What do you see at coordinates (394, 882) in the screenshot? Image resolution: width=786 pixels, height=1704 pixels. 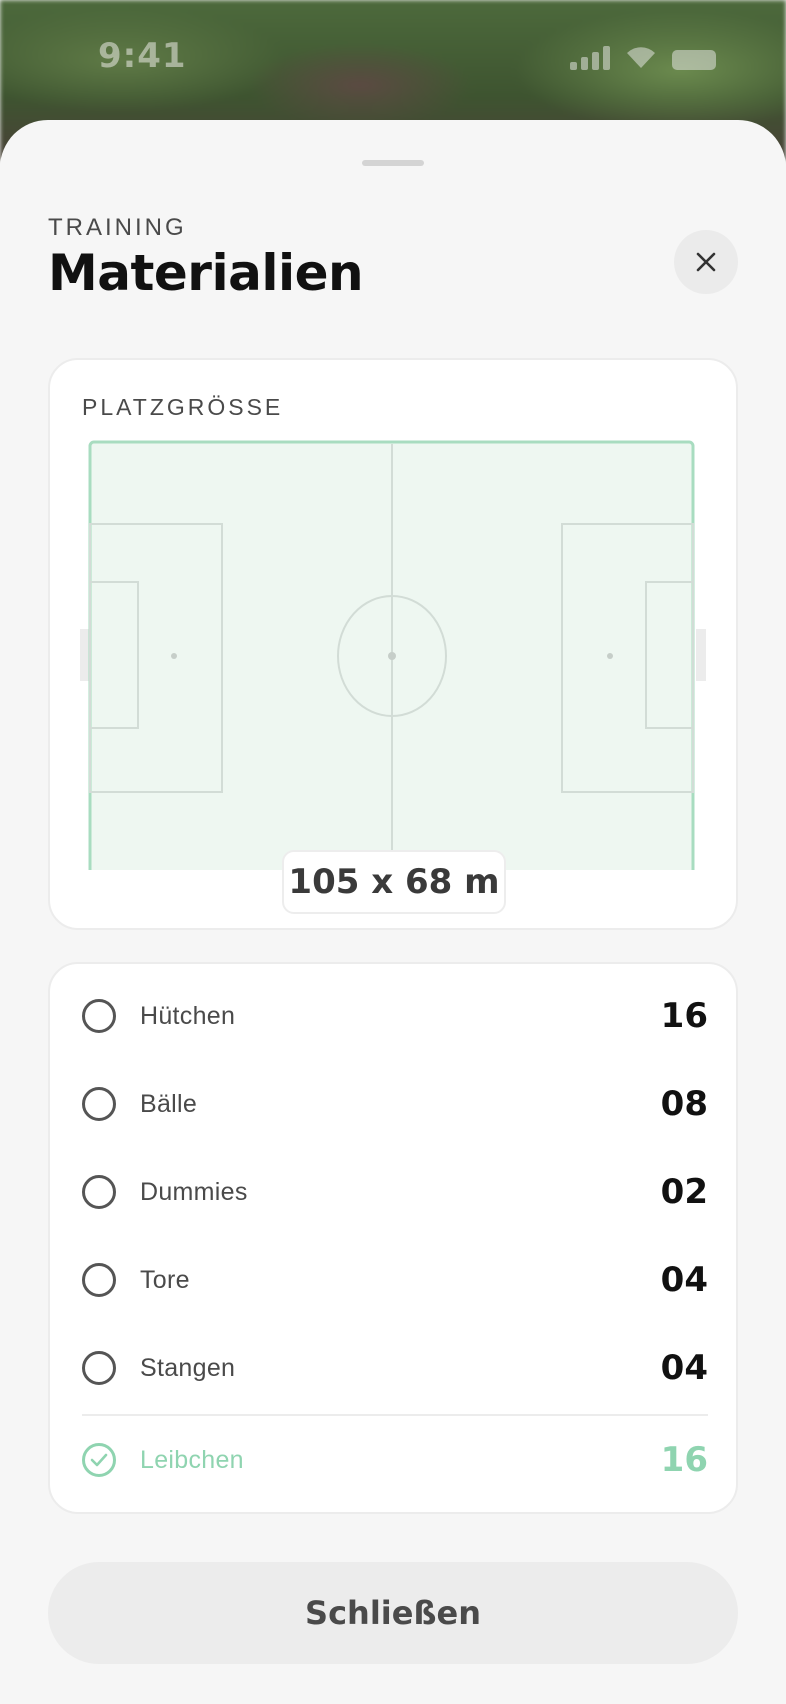 I see `pitch-size-value: 105 x 68 m` at bounding box center [394, 882].